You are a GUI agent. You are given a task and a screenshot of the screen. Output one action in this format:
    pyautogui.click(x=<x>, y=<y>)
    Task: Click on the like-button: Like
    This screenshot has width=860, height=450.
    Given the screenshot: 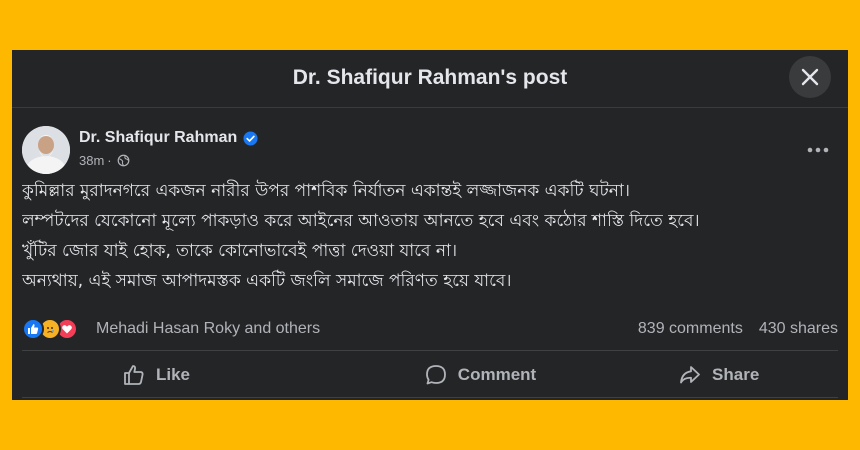 What is the action you would take?
    pyautogui.click(x=191, y=375)
    